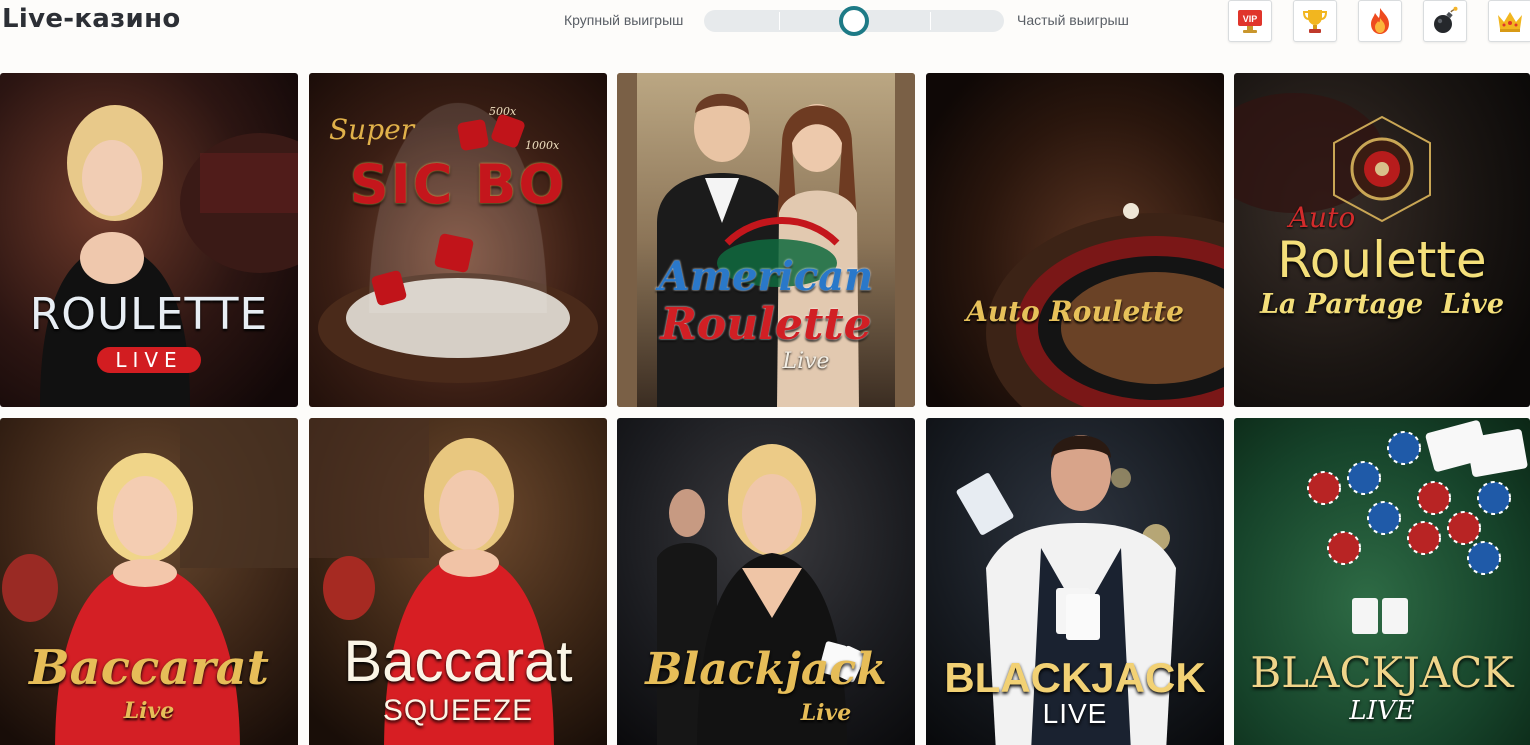 The width and height of the screenshot is (1530, 745). What do you see at coordinates (542, 145) in the screenshot?
I see `game-multiplier-tag: 1000x` at bounding box center [542, 145].